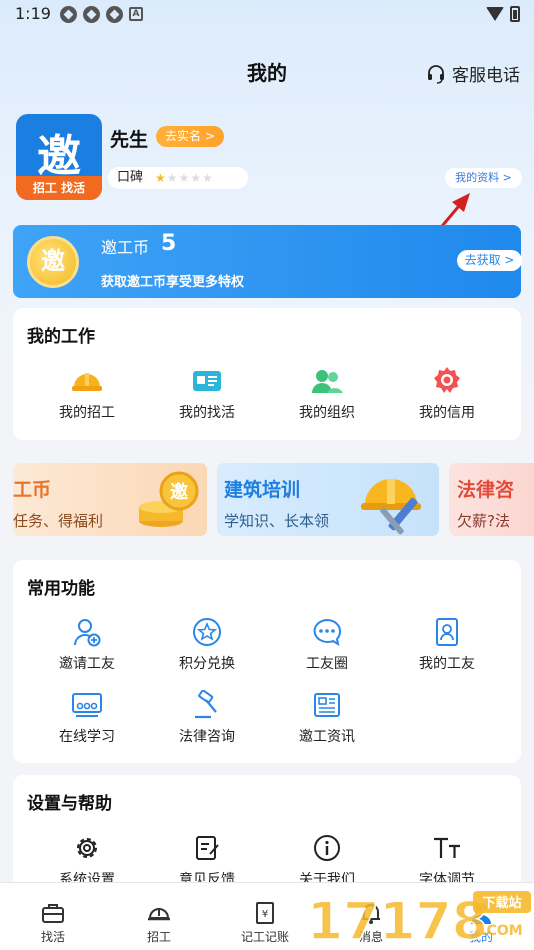 Image resolution: width=534 pixels, height=950 pixels. What do you see at coordinates (327, 632) in the screenshot?
I see `chat-bubble-icon` at bounding box center [327, 632].